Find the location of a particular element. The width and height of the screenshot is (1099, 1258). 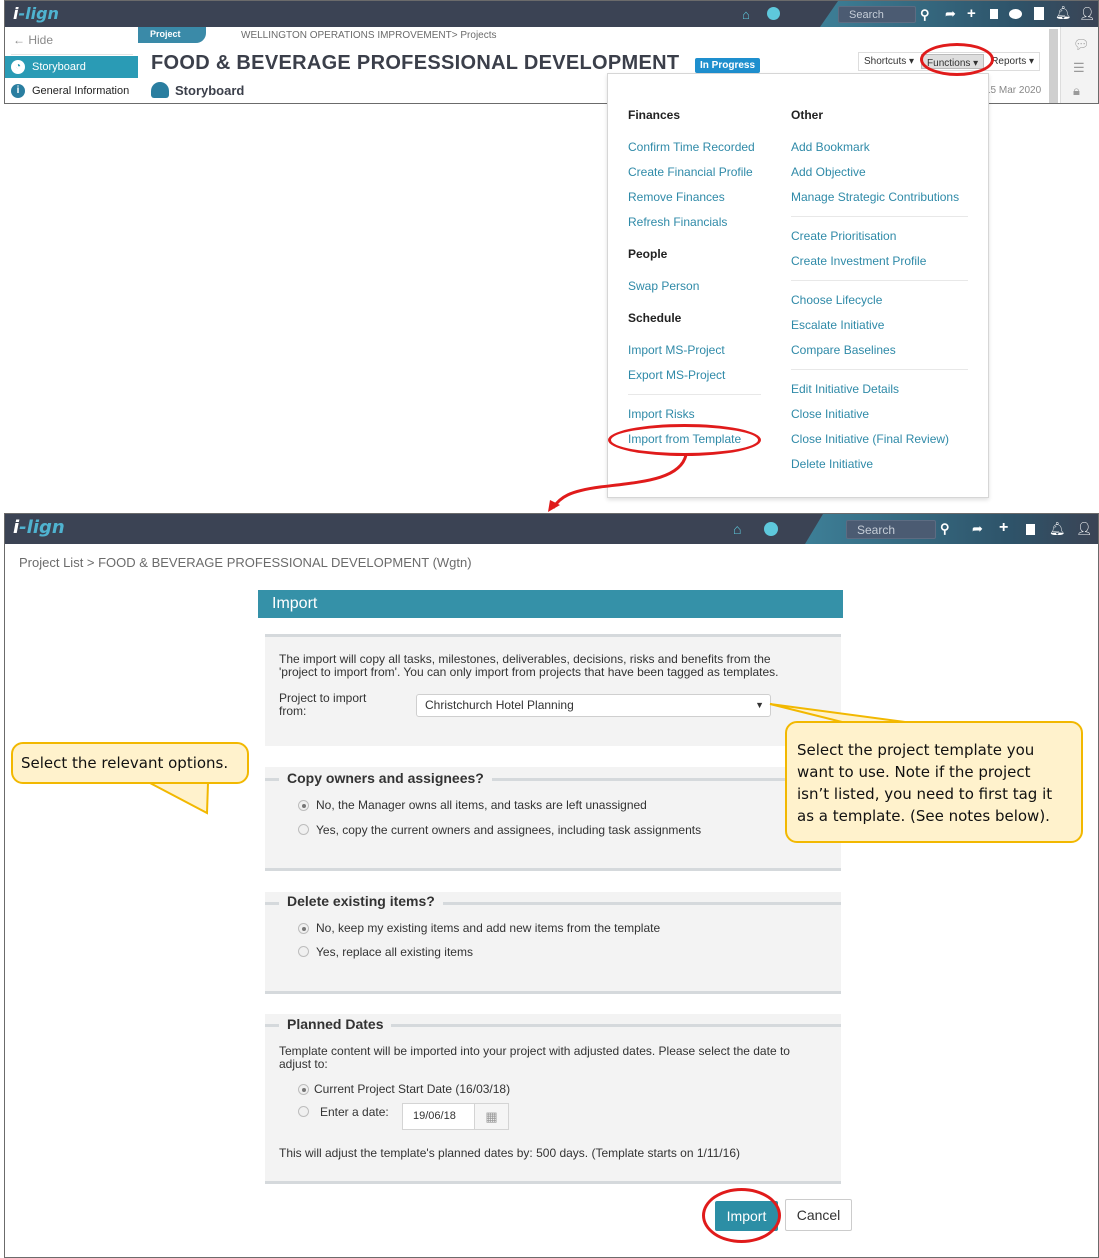

sidebar-divider is located at coordinates (72, 54).